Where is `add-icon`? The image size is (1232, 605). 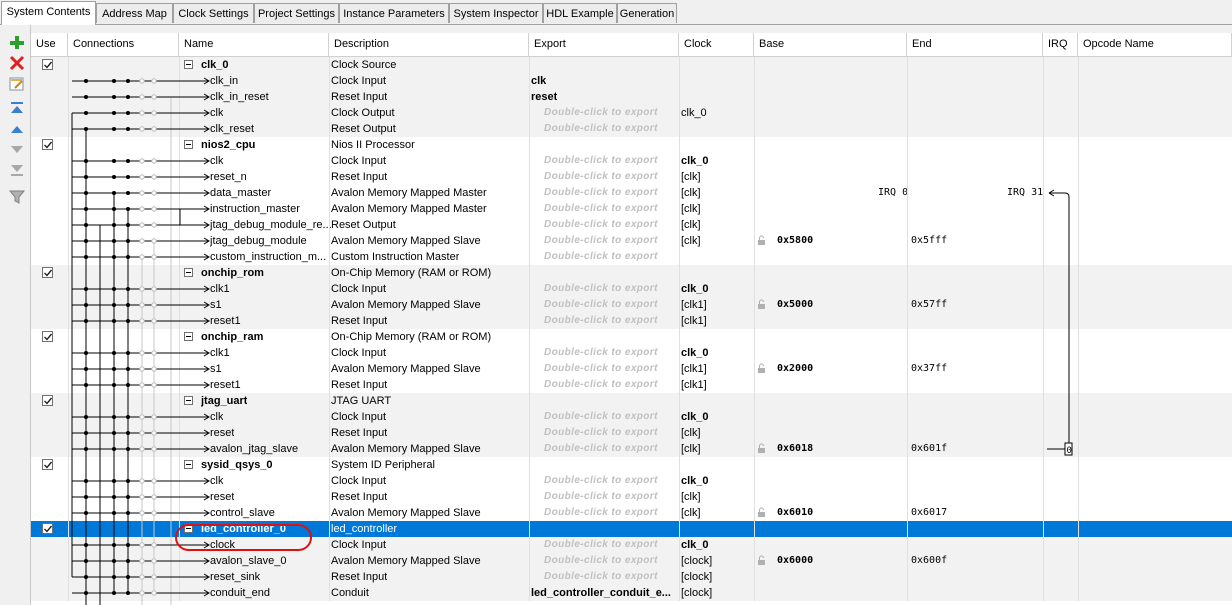 add-icon is located at coordinates (17, 43).